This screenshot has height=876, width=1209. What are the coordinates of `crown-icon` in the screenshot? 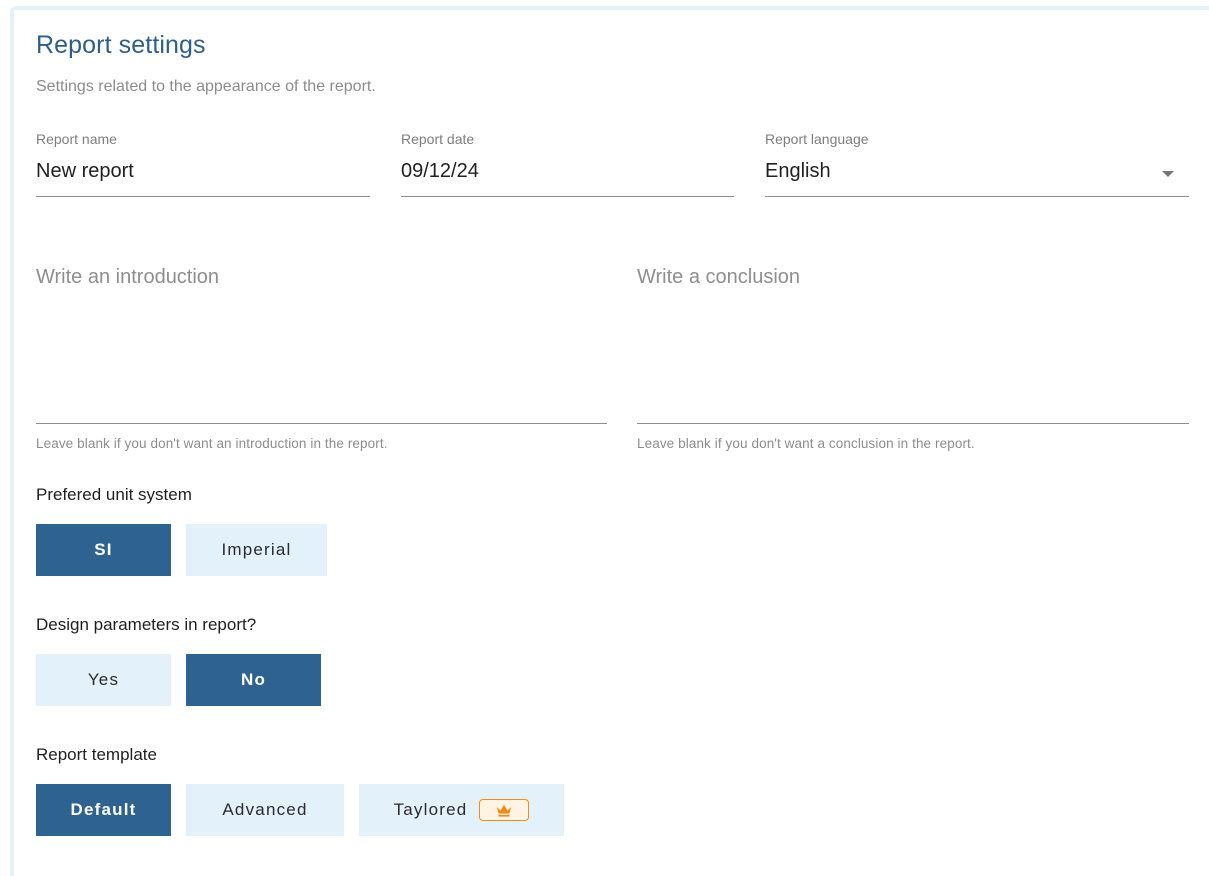 It's located at (504, 810).